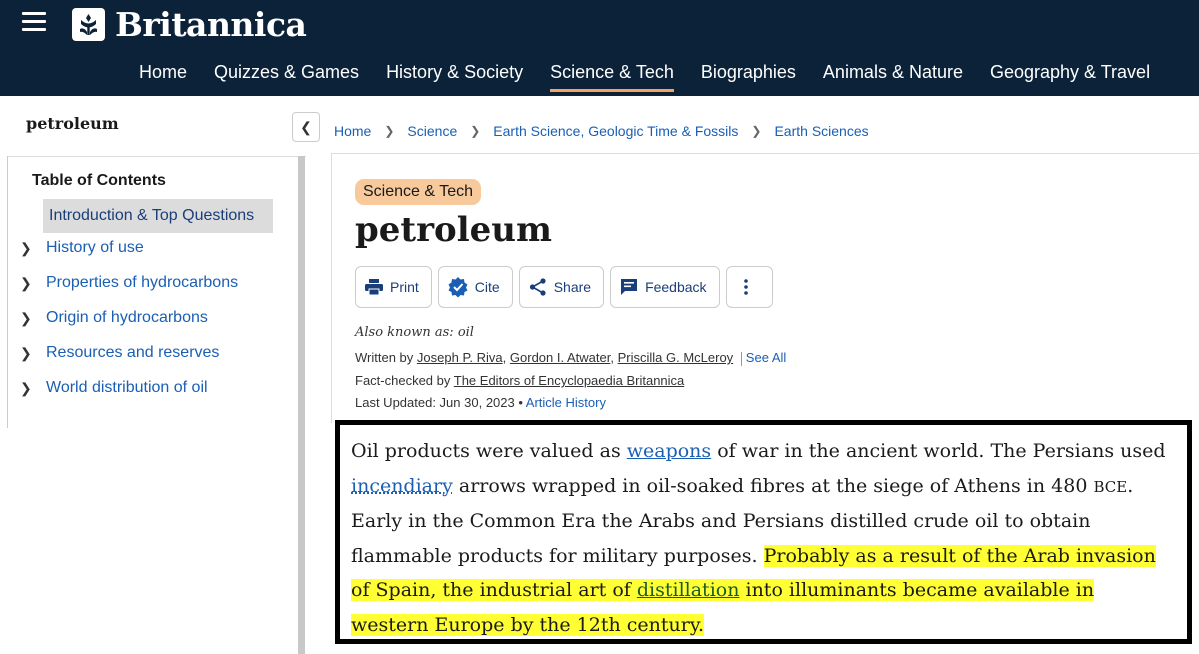 The width and height of the screenshot is (1199, 654). I want to click on print-label: Print, so click(404, 287).